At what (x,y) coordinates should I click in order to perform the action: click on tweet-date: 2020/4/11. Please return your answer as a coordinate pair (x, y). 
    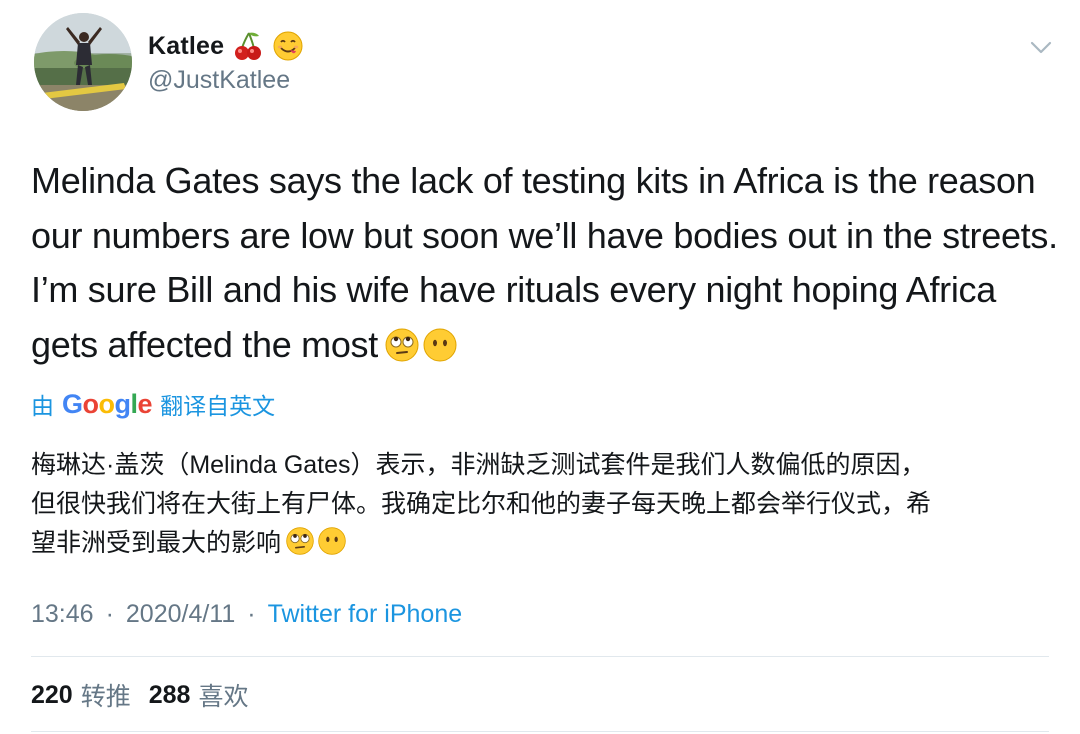
    Looking at the image, I should click on (180, 614).